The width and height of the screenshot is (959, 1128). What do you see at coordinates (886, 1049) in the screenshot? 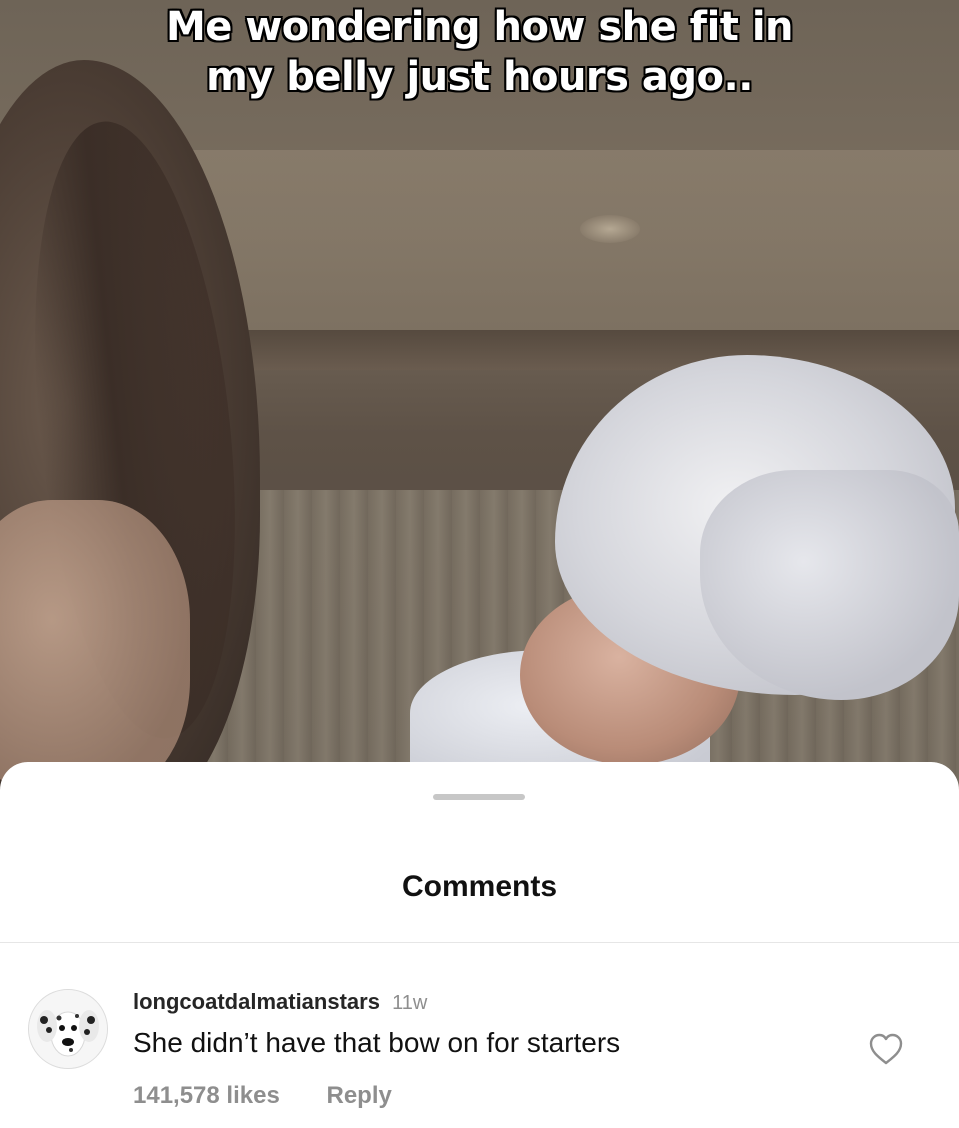
I see `heart-outline-icon` at bounding box center [886, 1049].